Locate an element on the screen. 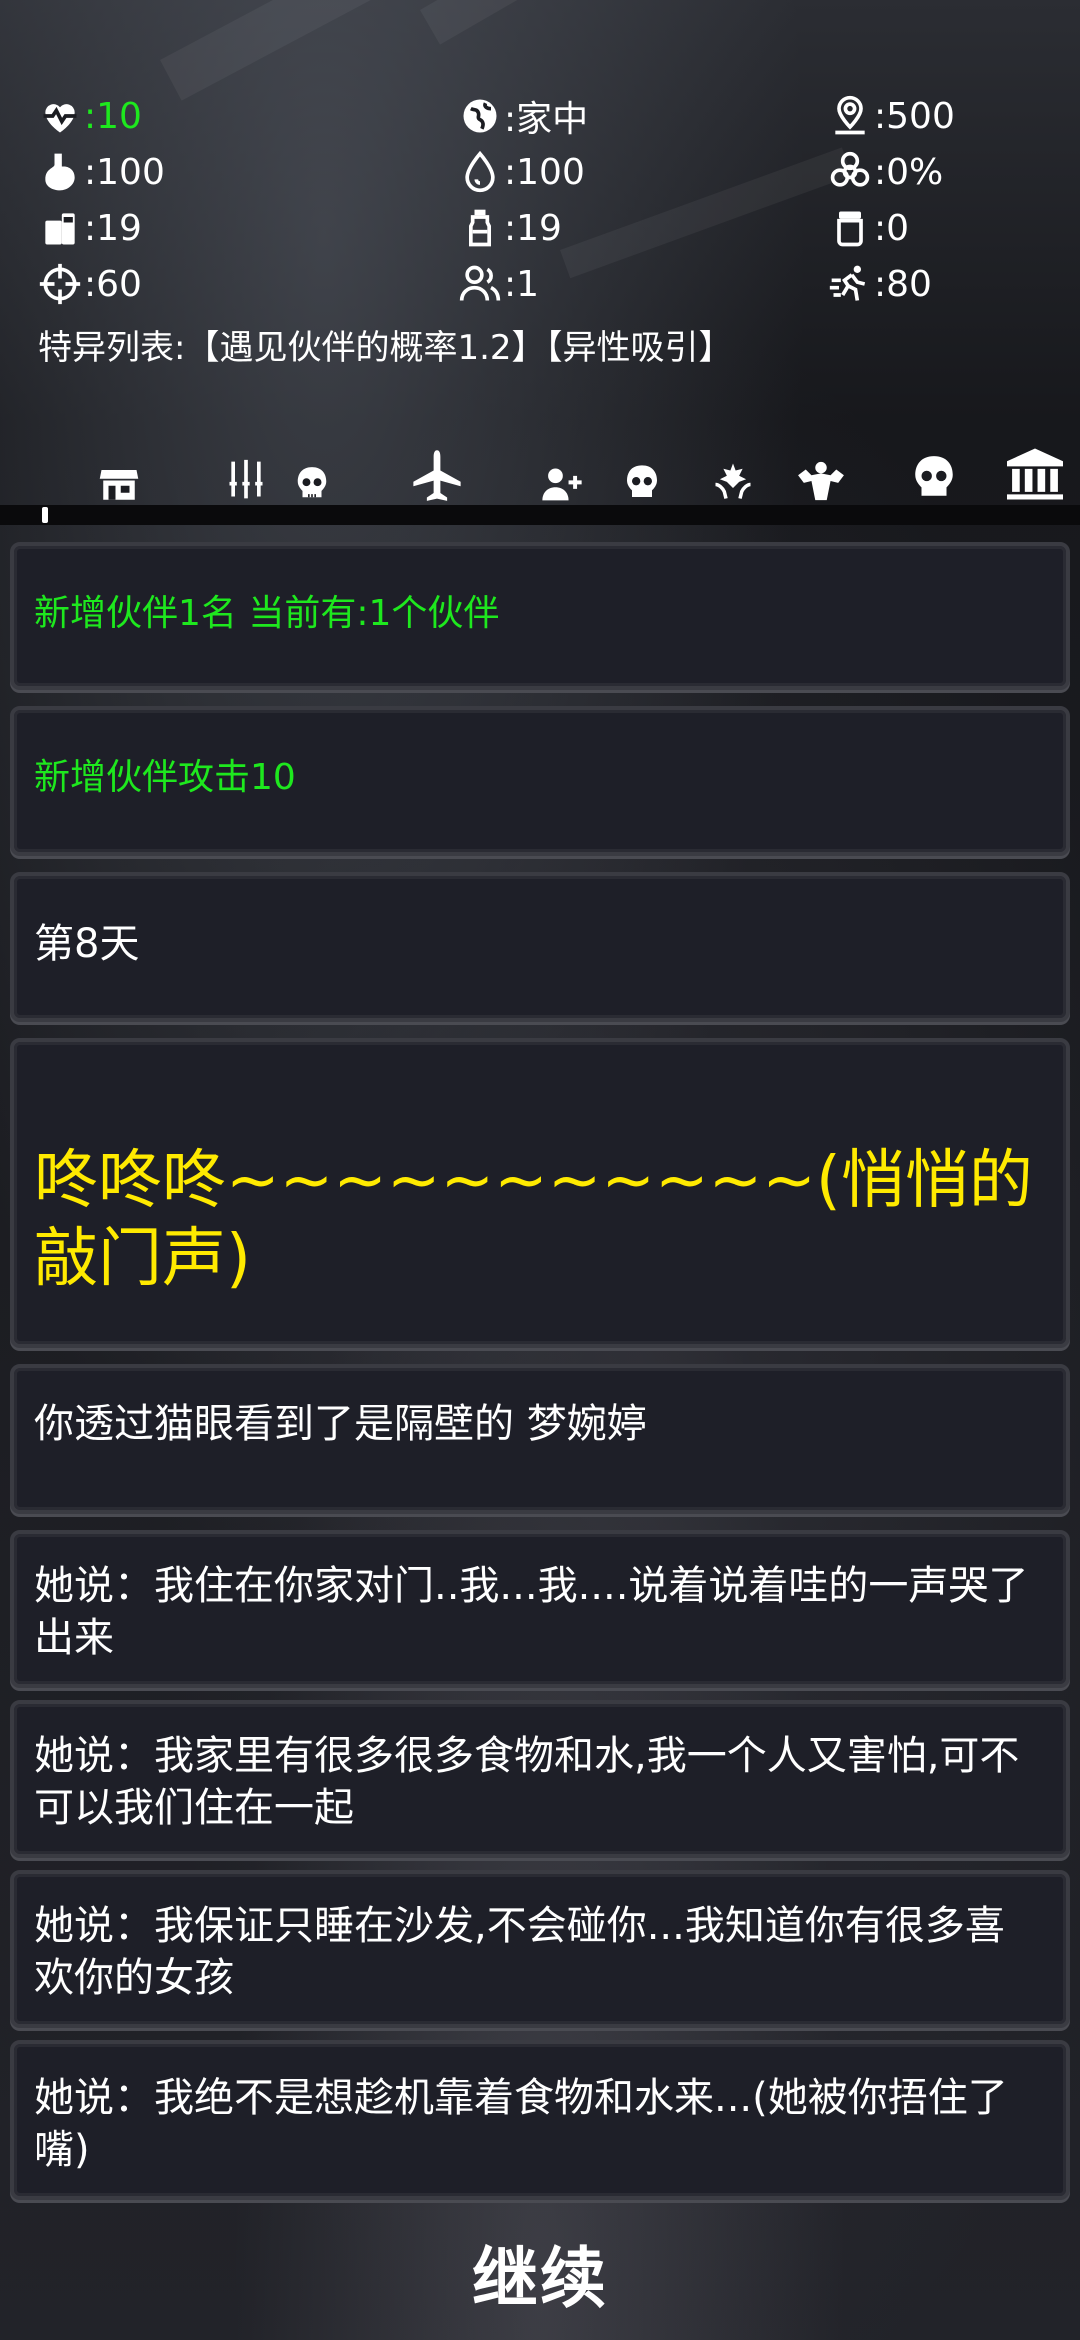 The image size is (1080, 2340). log-entry-text: 她说：我绝不是想趁机靠着食物和水来...(她被你捂住了嘴) is located at coordinates (521, 2124).